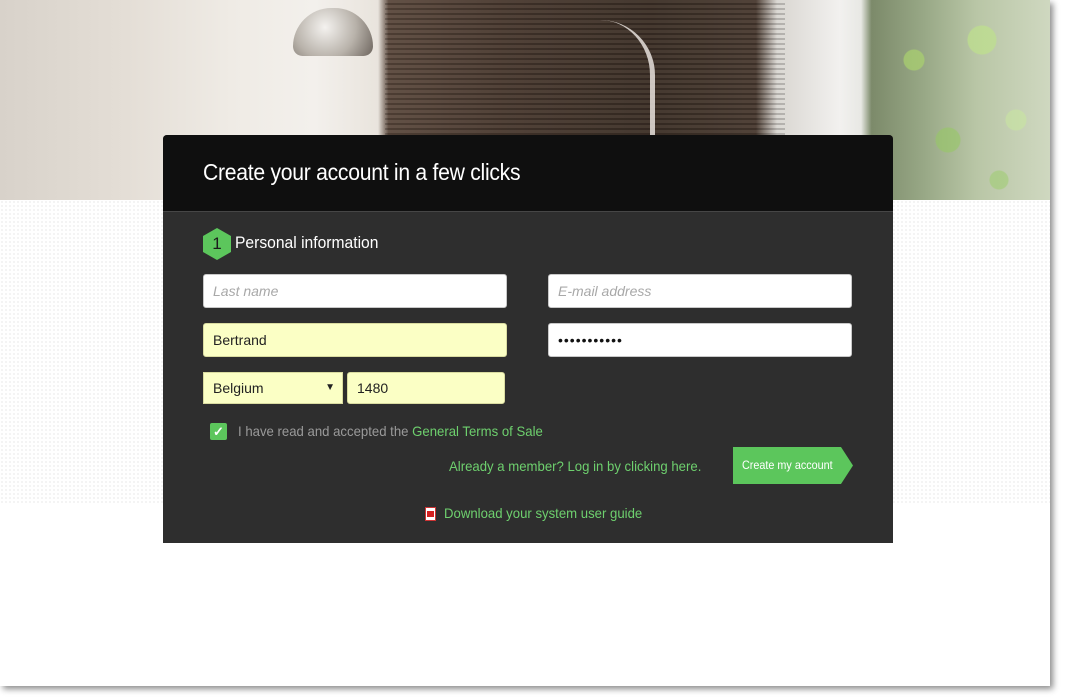 This screenshot has height=700, width=1065. I want to click on last-name-input: Last name, so click(355, 291).